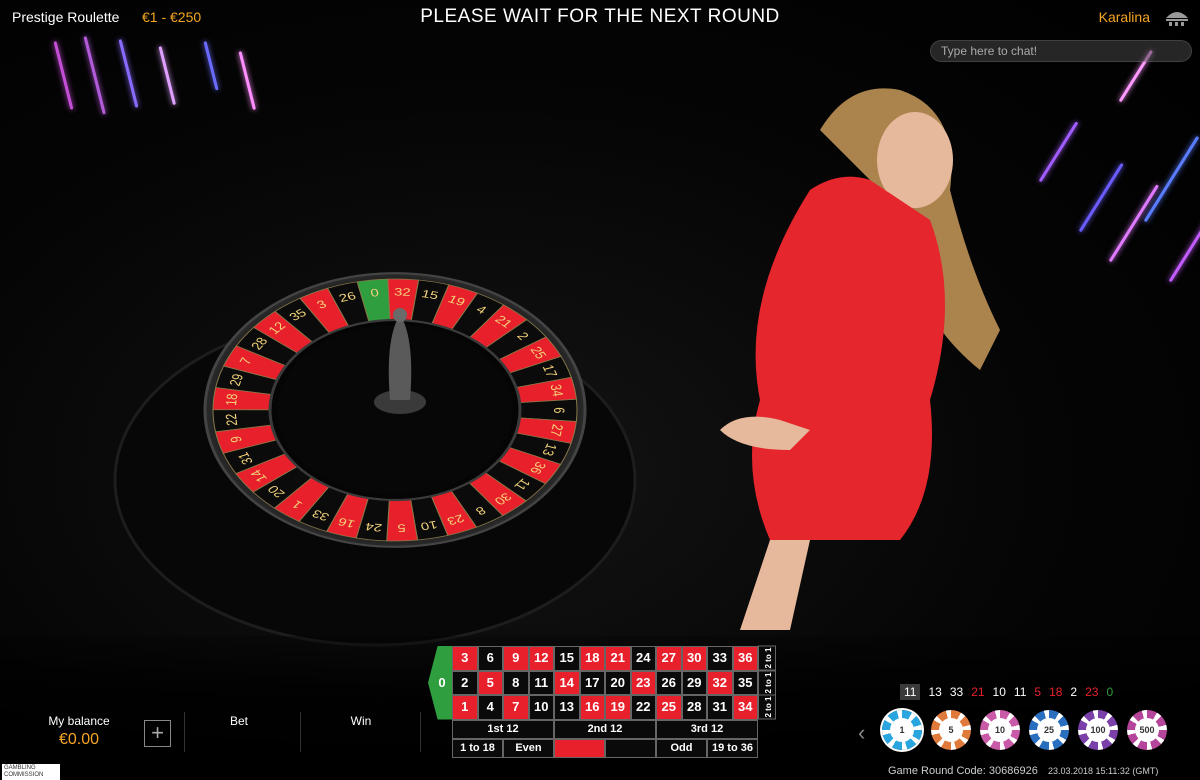 The image size is (1200, 780). What do you see at coordinates (373, 527) in the screenshot?
I see `wheel-pocket-number: 24` at bounding box center [373, 527].